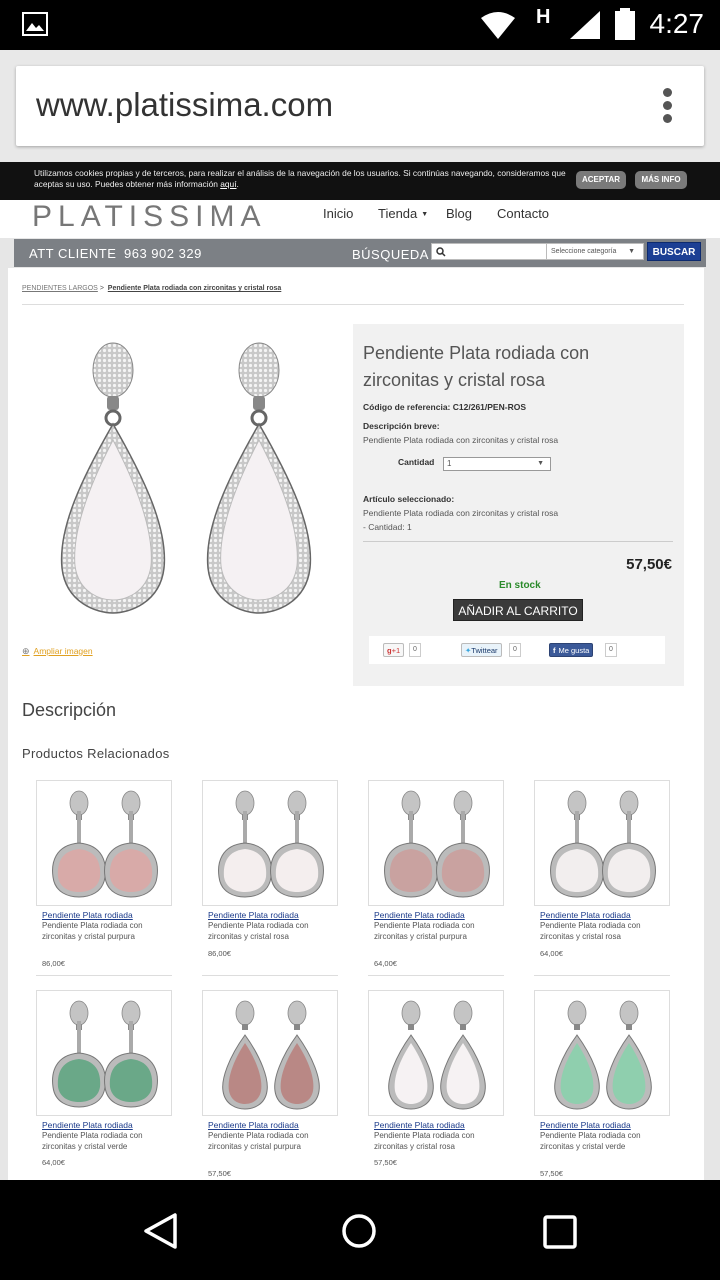 The width and height of the screenshot is (720, 1280). I want to click on home-icon, so click(359, 1231).